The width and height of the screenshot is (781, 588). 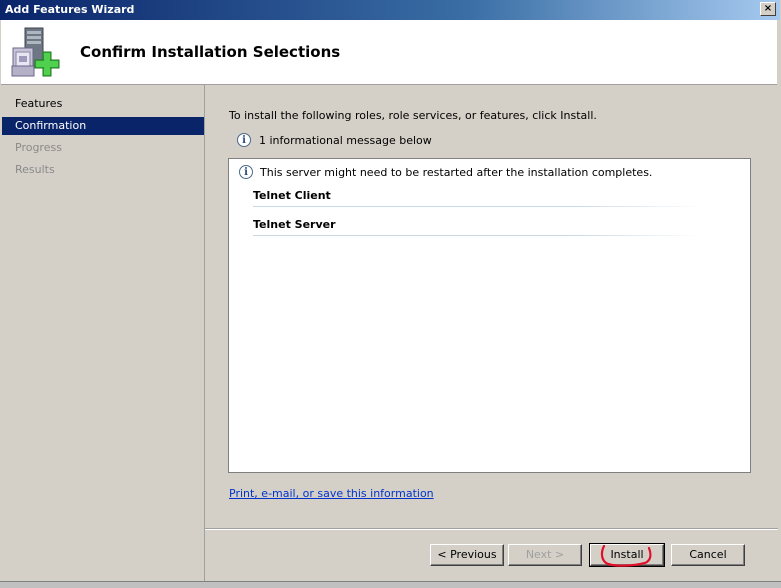 I want to click on feature-name: Telnet Client, so click(x=292, y=195).